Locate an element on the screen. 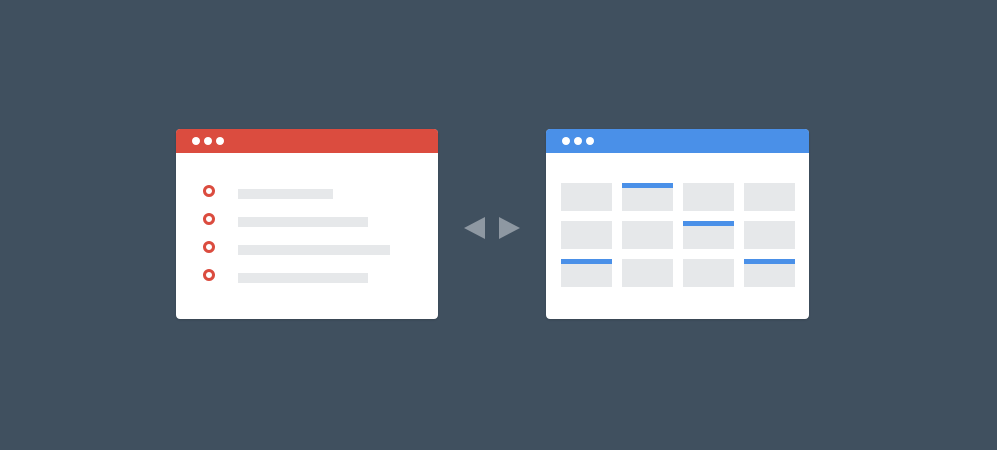 The width and height of the screenshot is (997, 450). arrow-right-icon is located at coordinates (509, 228).